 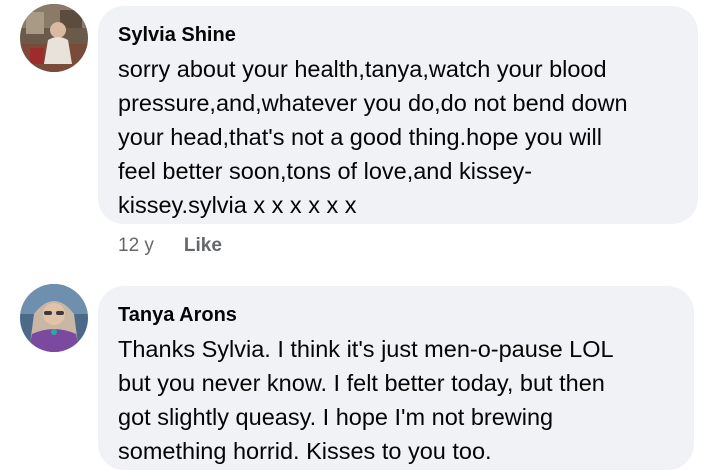 What do you see at coordinates (136, 246) in the screenshot?
I see `comment-timestamp: 12 y` at bounding box center [136, 246].